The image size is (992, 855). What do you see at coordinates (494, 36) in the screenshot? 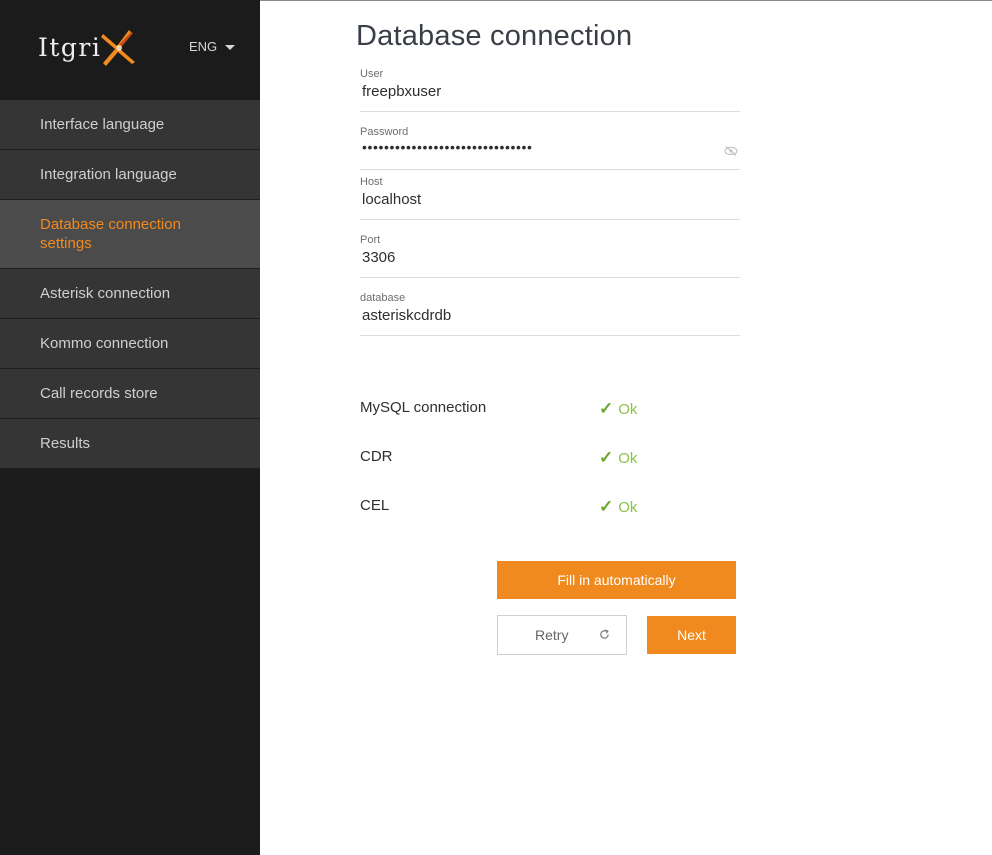
I see `page-title: Database connection` at bounding box center [494, 36].